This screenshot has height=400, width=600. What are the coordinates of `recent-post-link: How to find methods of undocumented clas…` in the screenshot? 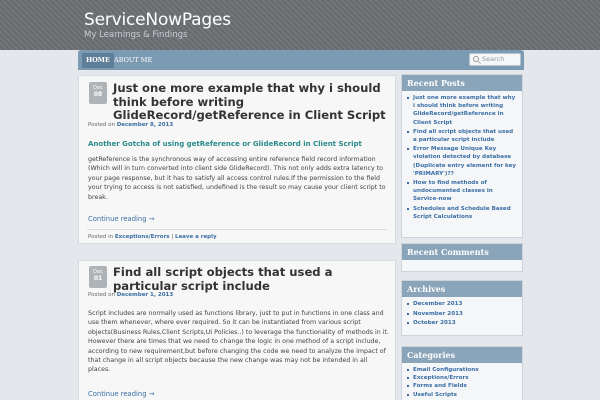 It's located at (462, 191).